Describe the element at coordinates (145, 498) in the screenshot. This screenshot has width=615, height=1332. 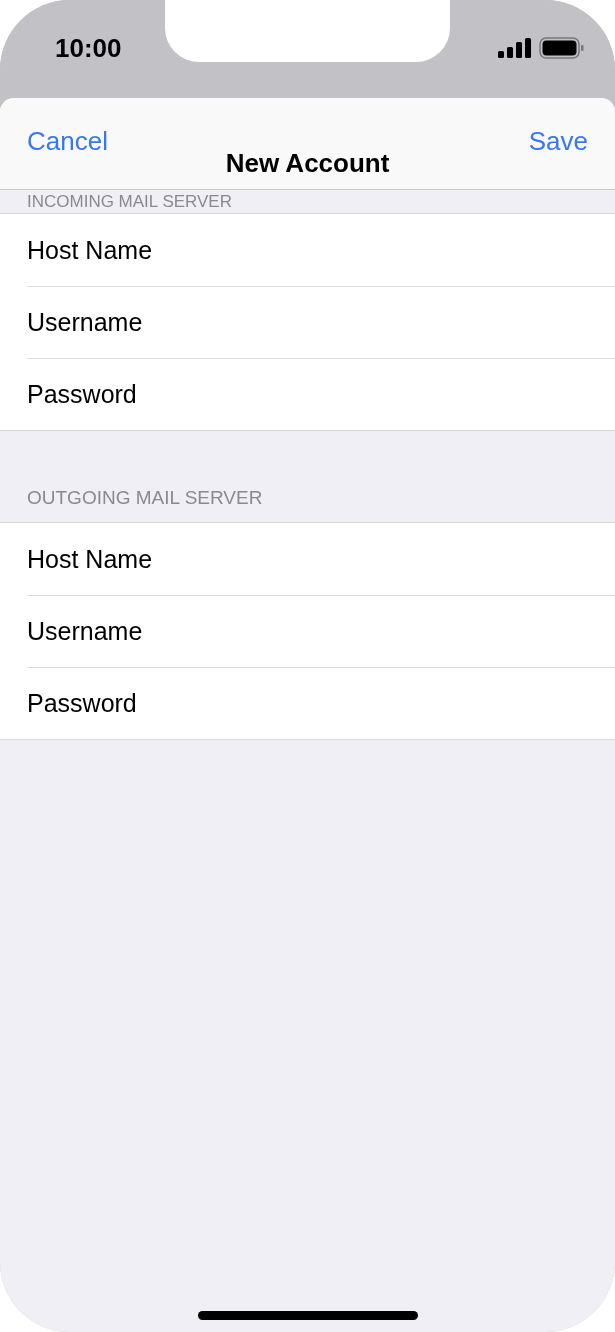
I see `section-header: OUTGOING MAIL SERVER` at that location.